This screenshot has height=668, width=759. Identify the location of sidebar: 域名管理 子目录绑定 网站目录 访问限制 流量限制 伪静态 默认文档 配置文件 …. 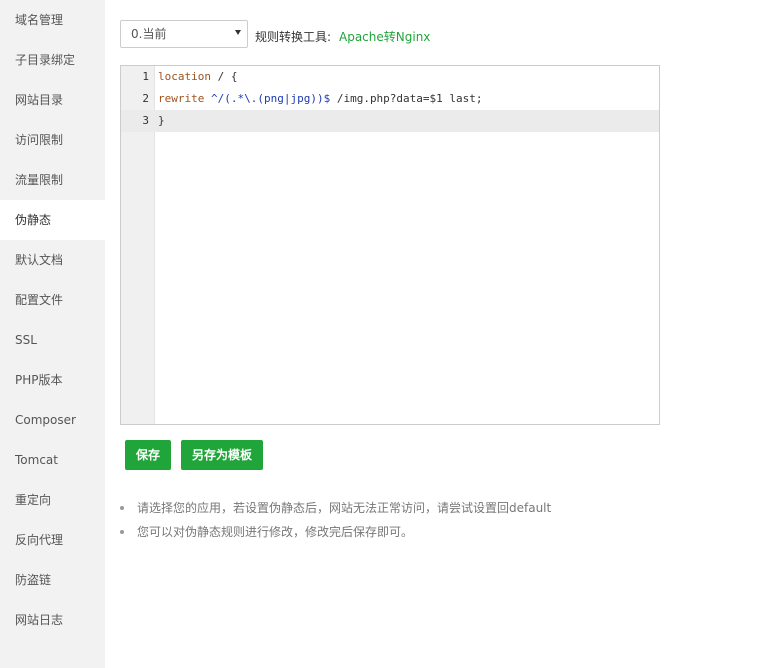
(52, 334).